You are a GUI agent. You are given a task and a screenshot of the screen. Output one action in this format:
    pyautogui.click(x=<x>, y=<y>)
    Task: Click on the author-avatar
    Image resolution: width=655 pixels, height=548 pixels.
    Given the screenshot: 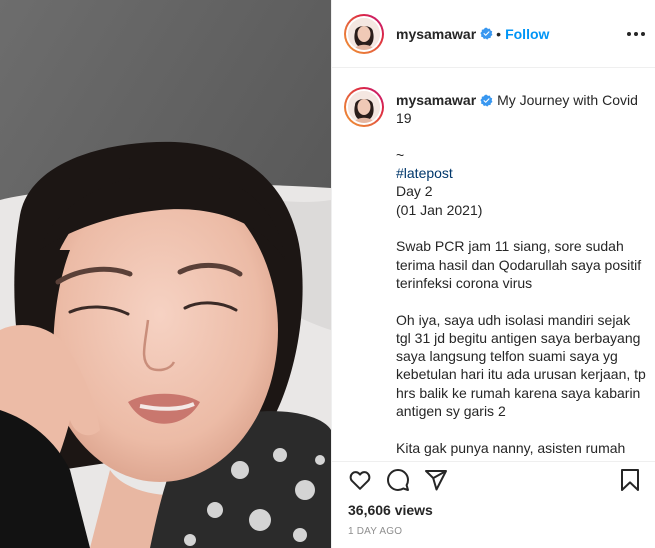 What is the action you would take?
    pyautogui.click(x=364, y=33)
    